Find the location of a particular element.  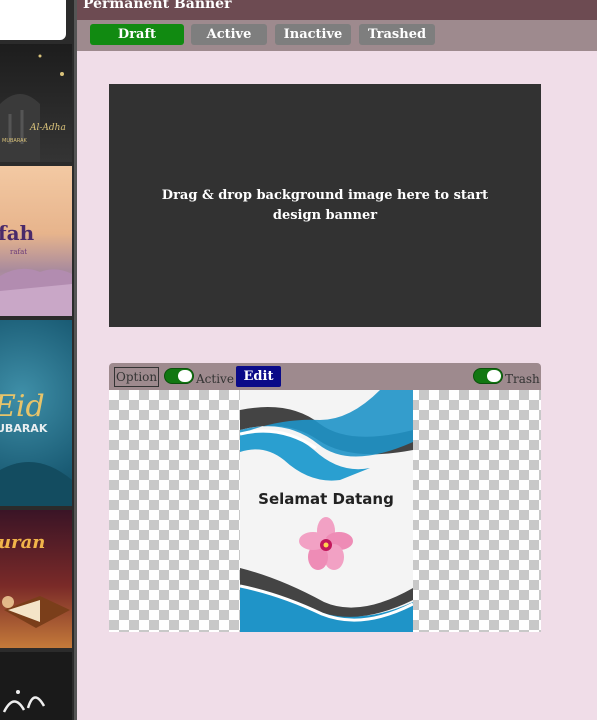

svg-text: rafat is located at coordinates (18, 252).